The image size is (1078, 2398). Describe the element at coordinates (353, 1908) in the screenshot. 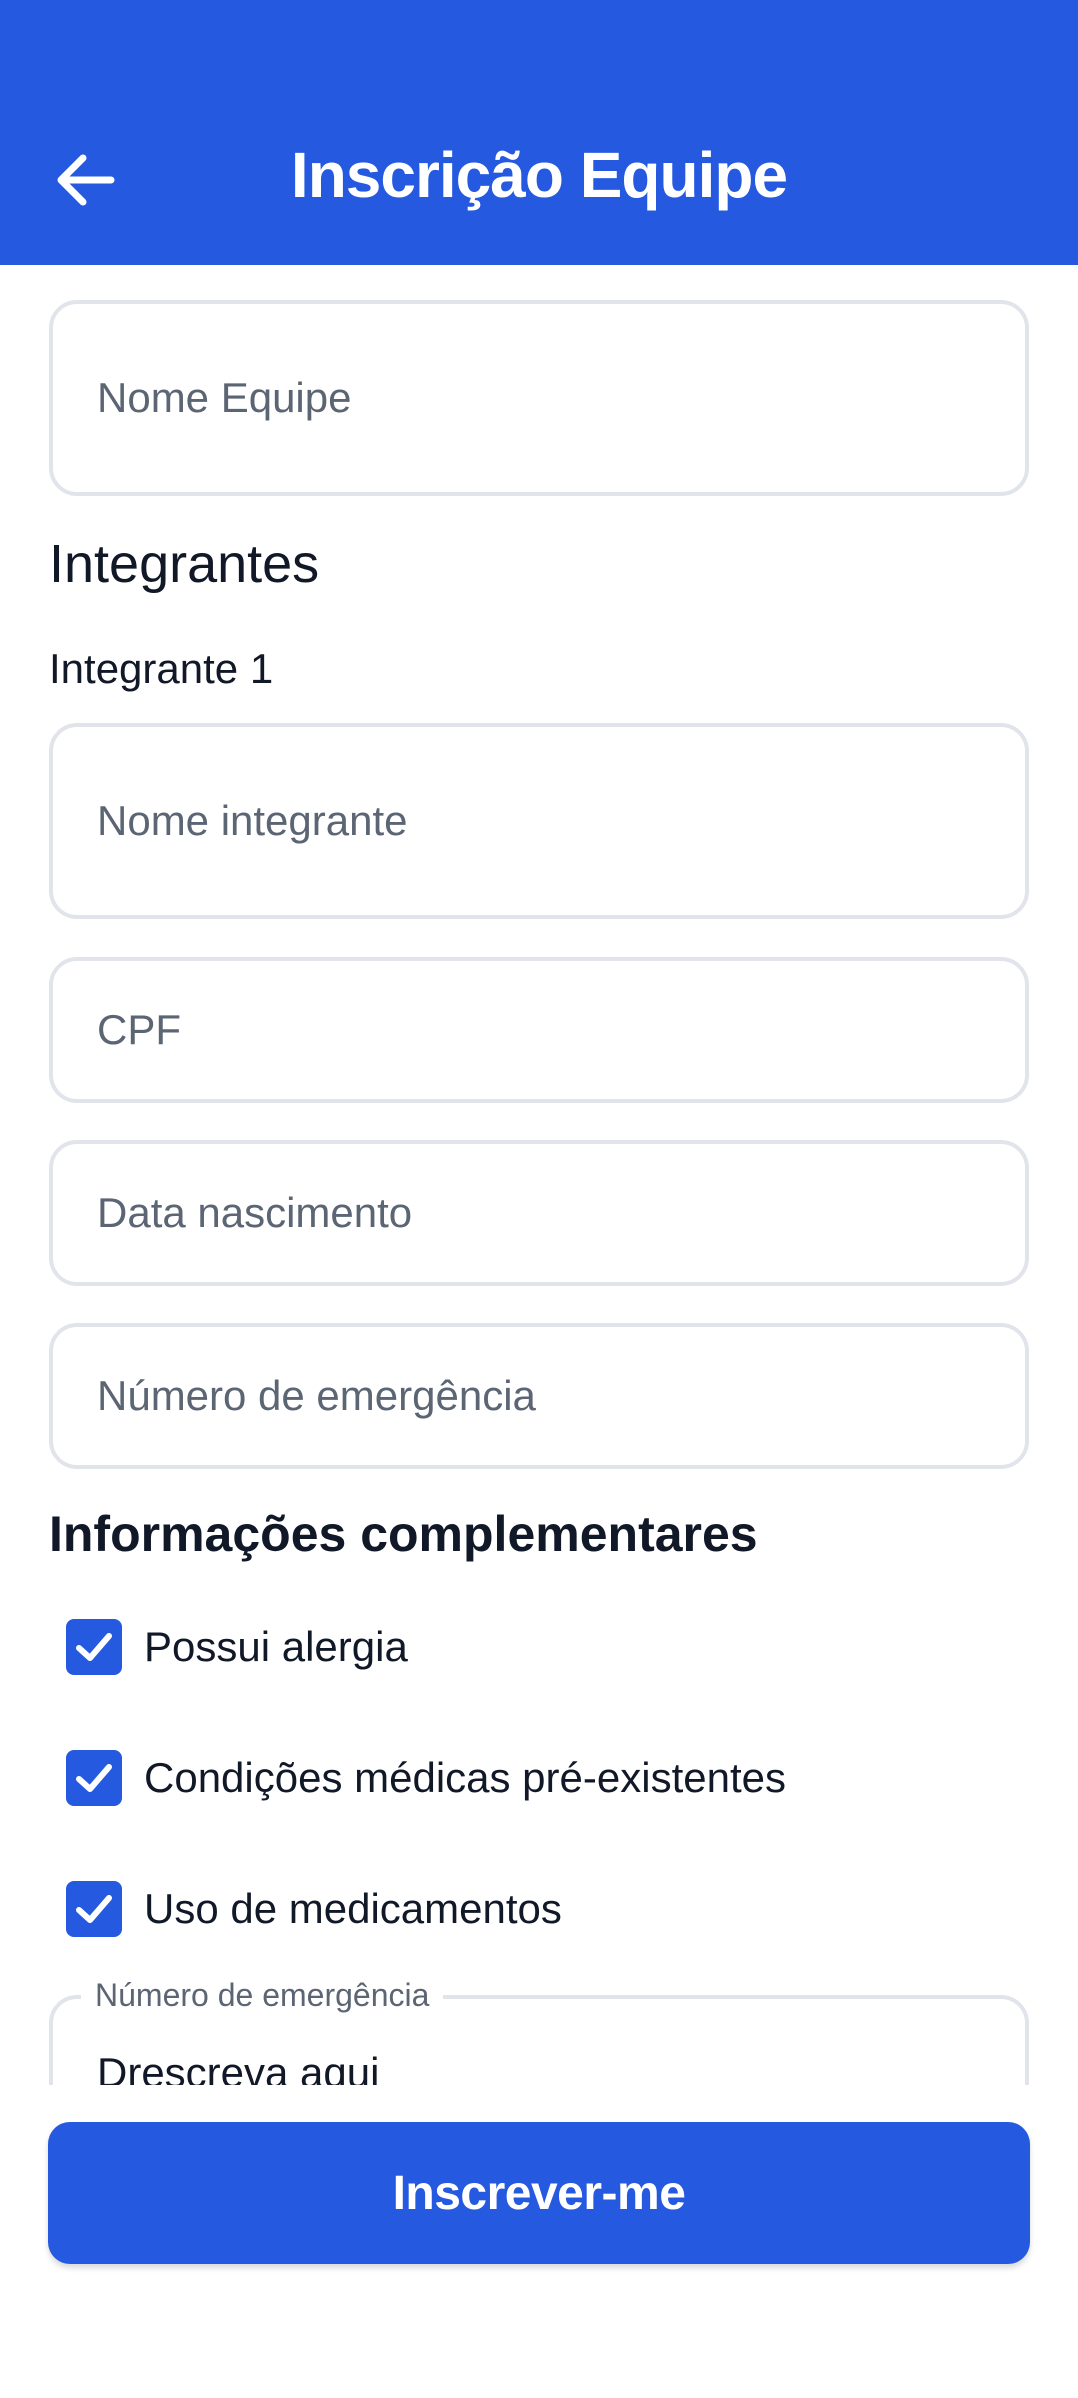

I see `medication-label: Uso de medicamentos` at that location.